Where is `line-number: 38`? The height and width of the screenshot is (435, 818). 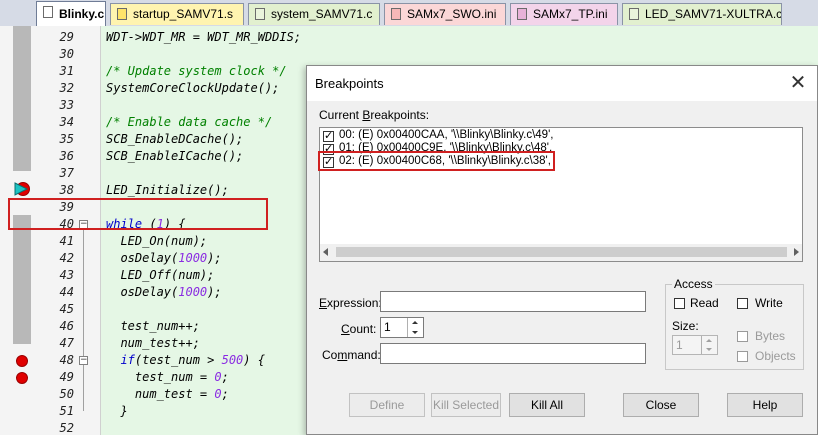 line-number: 38 is located at coordinates (66, 190).